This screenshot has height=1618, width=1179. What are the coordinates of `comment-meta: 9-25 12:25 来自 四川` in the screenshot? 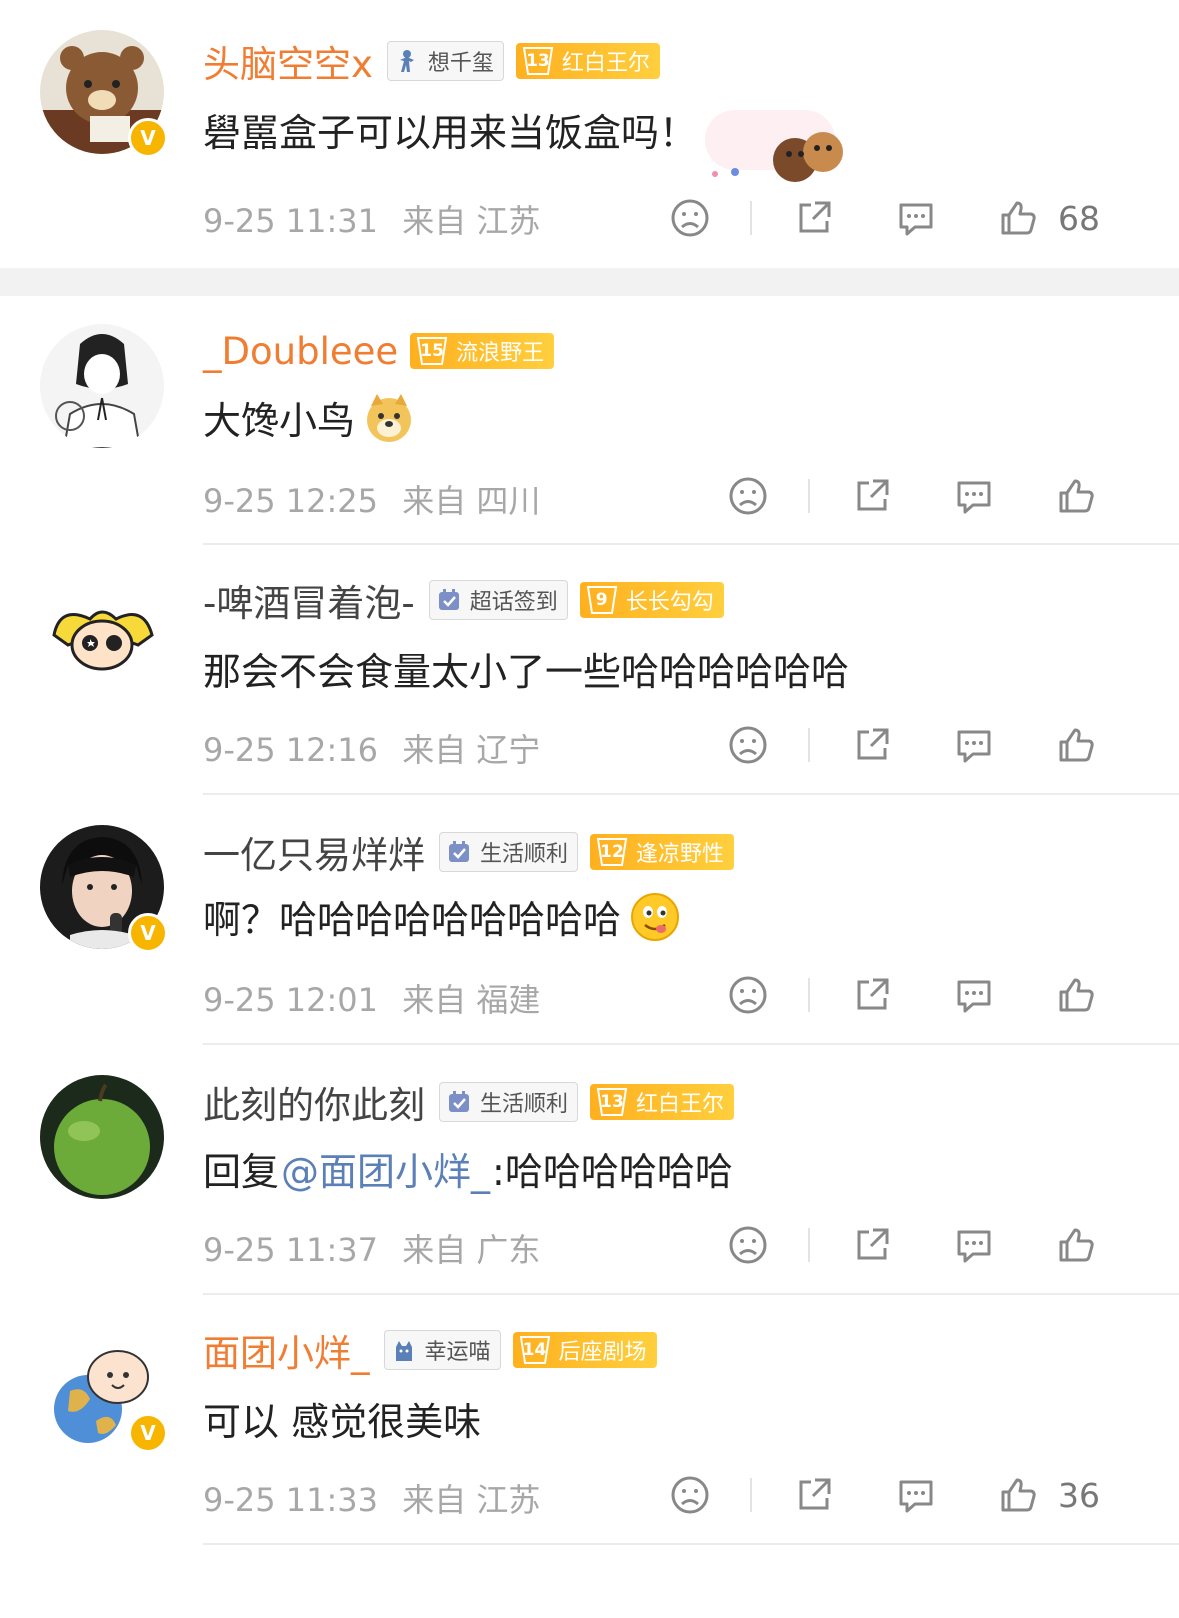 It's located at (371, 499).